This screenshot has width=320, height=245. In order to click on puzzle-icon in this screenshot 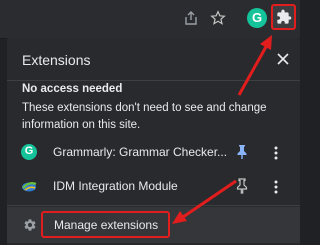, I will do `click(284, 17)`.